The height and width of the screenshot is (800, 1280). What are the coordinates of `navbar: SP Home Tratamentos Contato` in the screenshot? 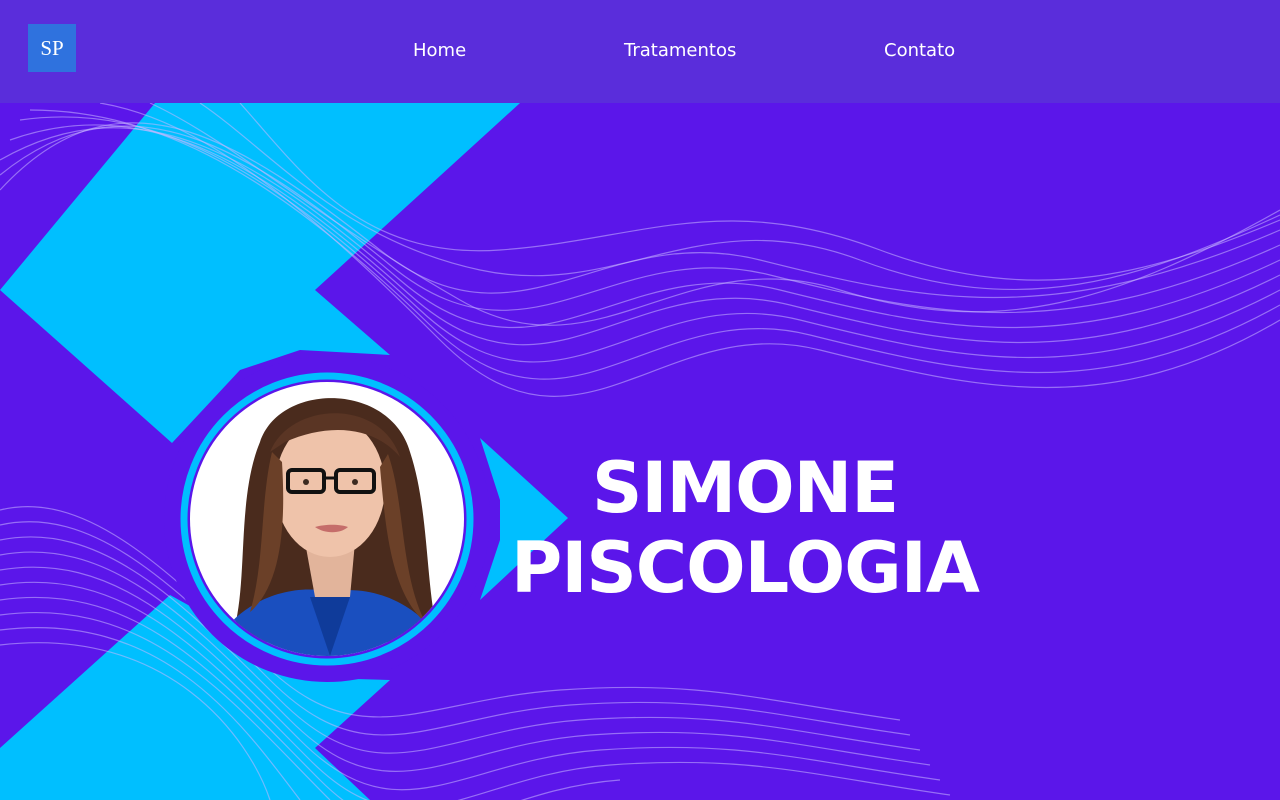 It's located at (640, 51).